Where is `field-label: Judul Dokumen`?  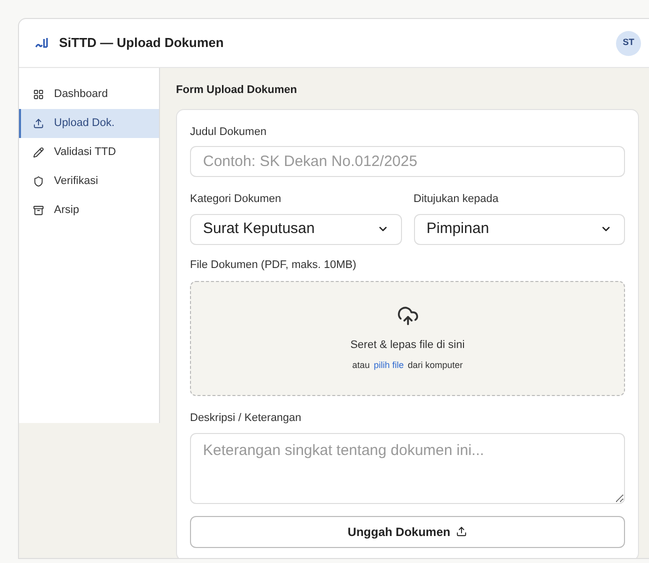
field-label: Judul Dokumen is located at coordinates (229, 132).